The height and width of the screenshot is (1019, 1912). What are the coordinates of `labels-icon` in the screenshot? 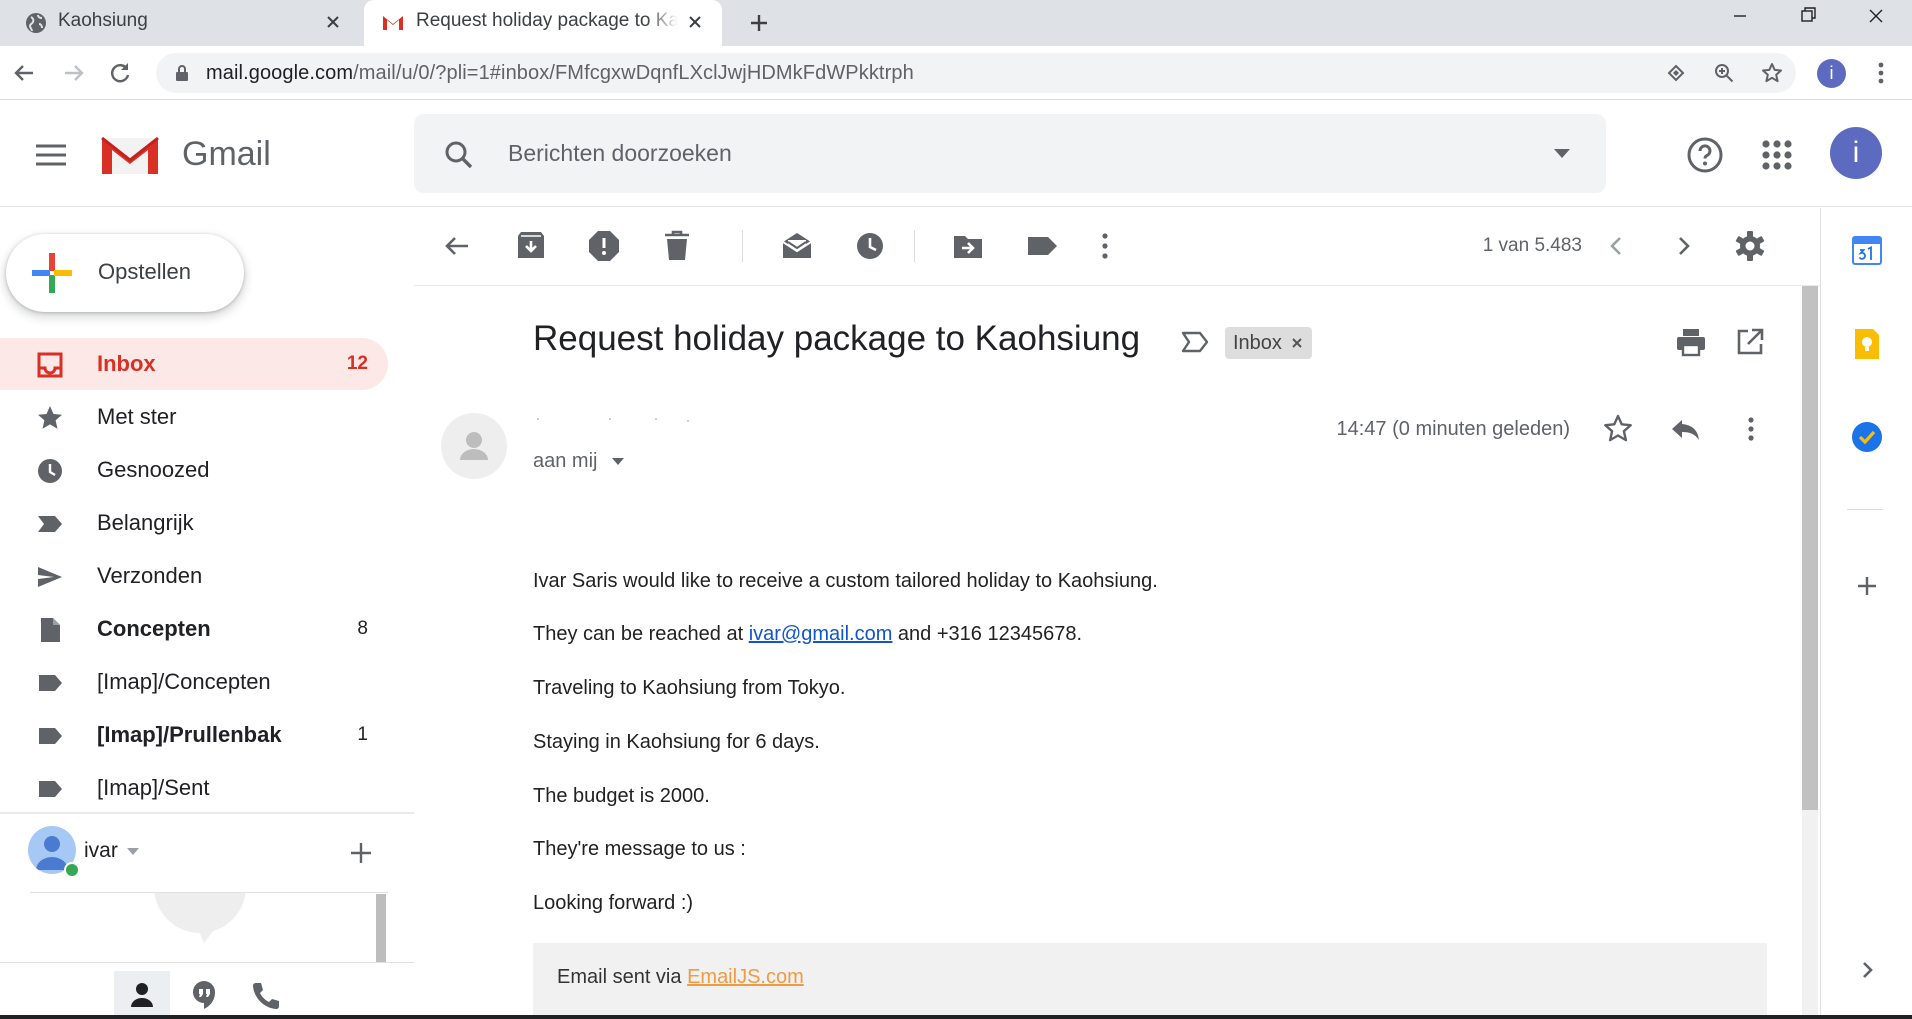 It's located at (1042, 246).